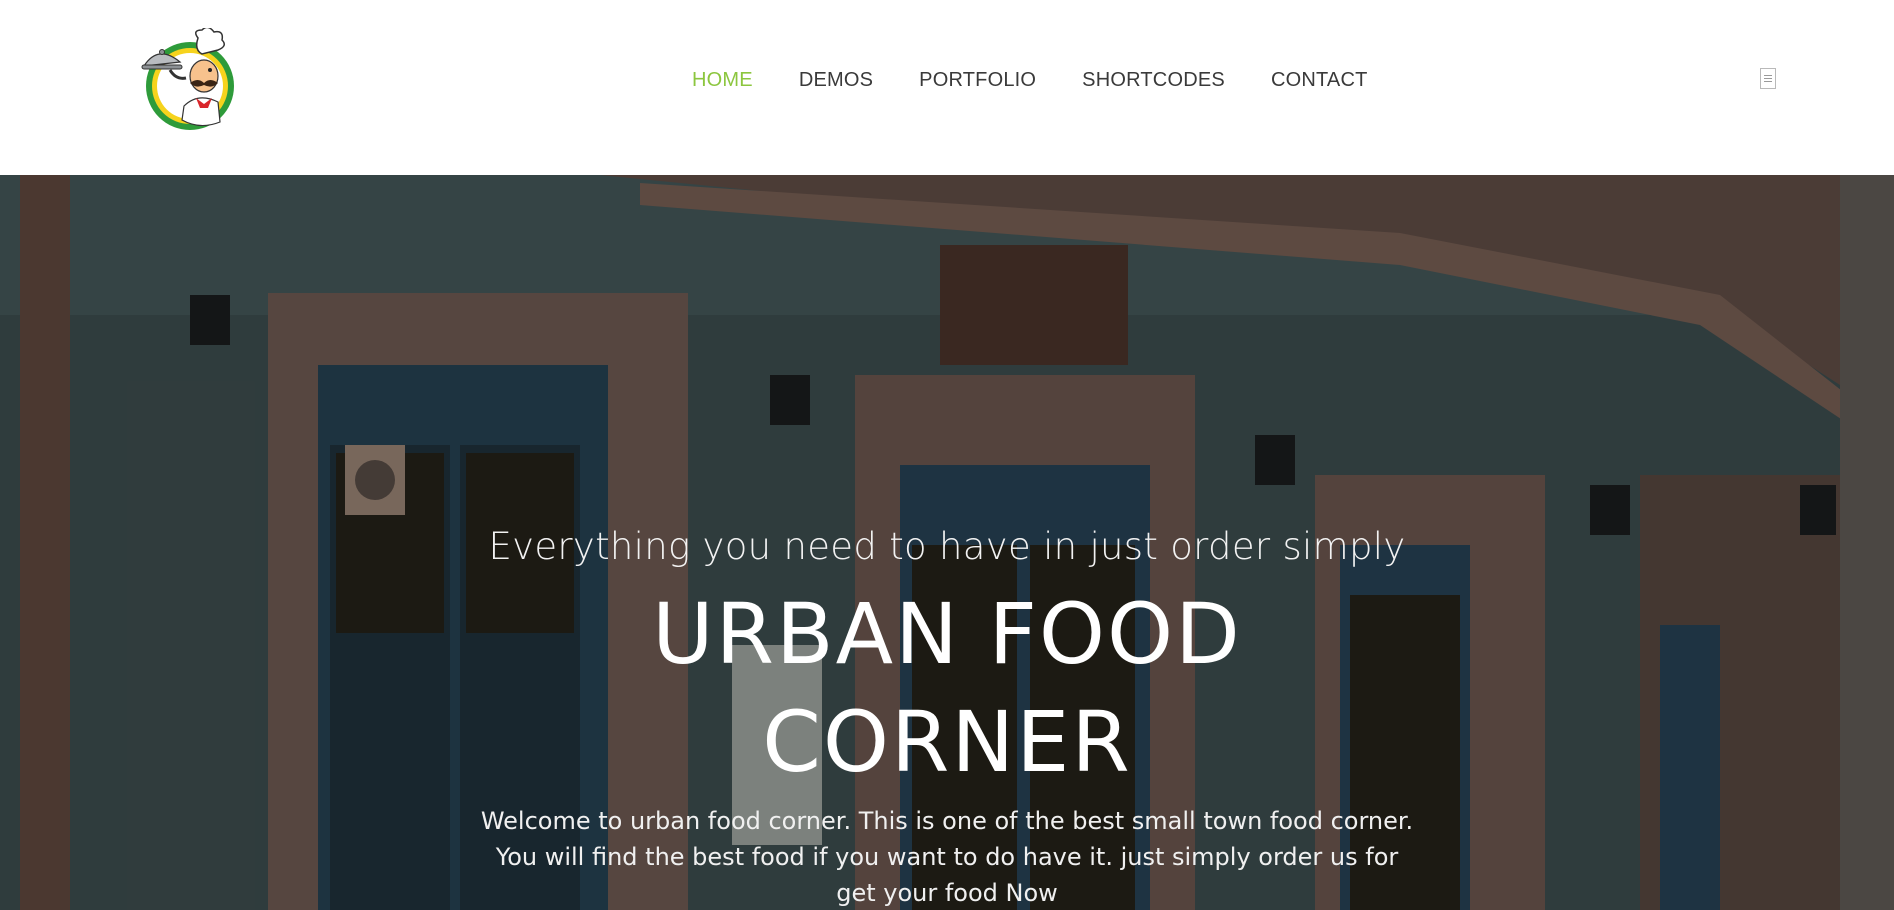 This screenshot has height=910, width=1894. I want to click on hero-title-line: URBAN FOOD, so click(947, 634).